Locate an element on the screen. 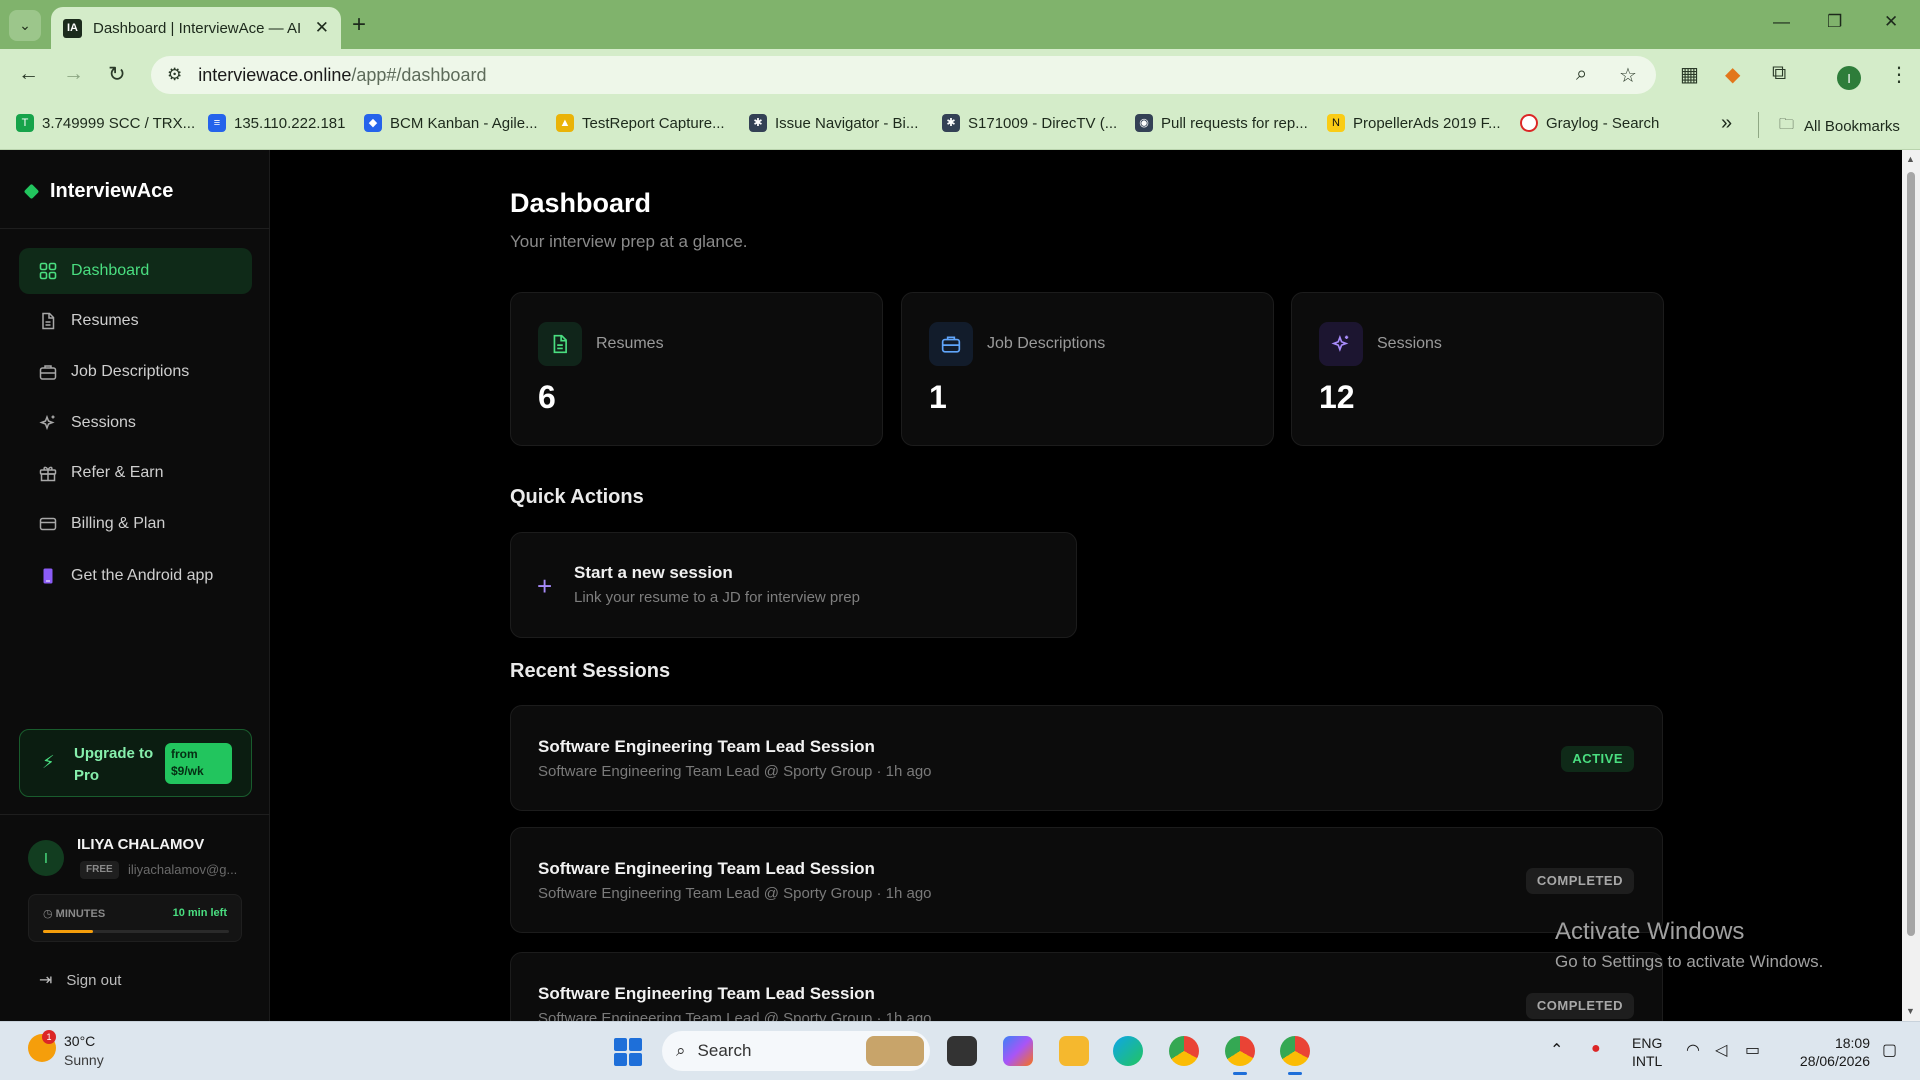 This screenshot has height=1080, width=1920. stat-card-job-descriptions: Job Descriptions 1 is located at coordinates (1087, 369).